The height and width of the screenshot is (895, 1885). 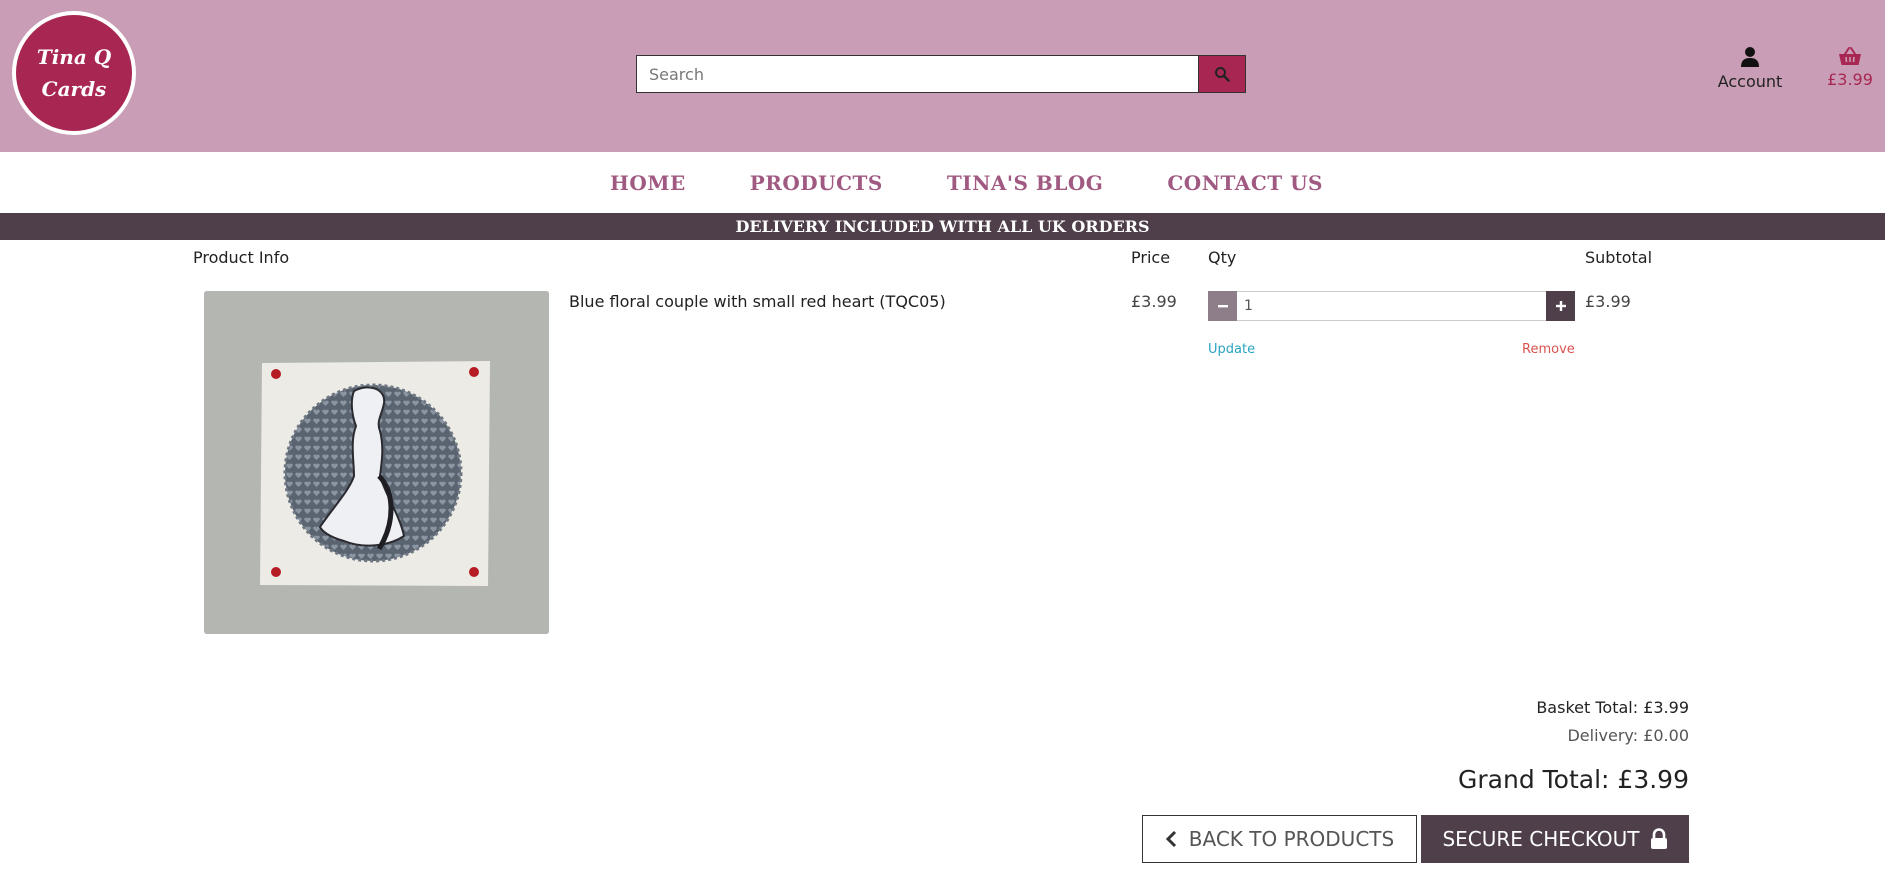 What do you see at coordinates (1245, 183) in the screenshot?
I see `nav-item-contact: Contact Us` at bounding box center [1245, 183].